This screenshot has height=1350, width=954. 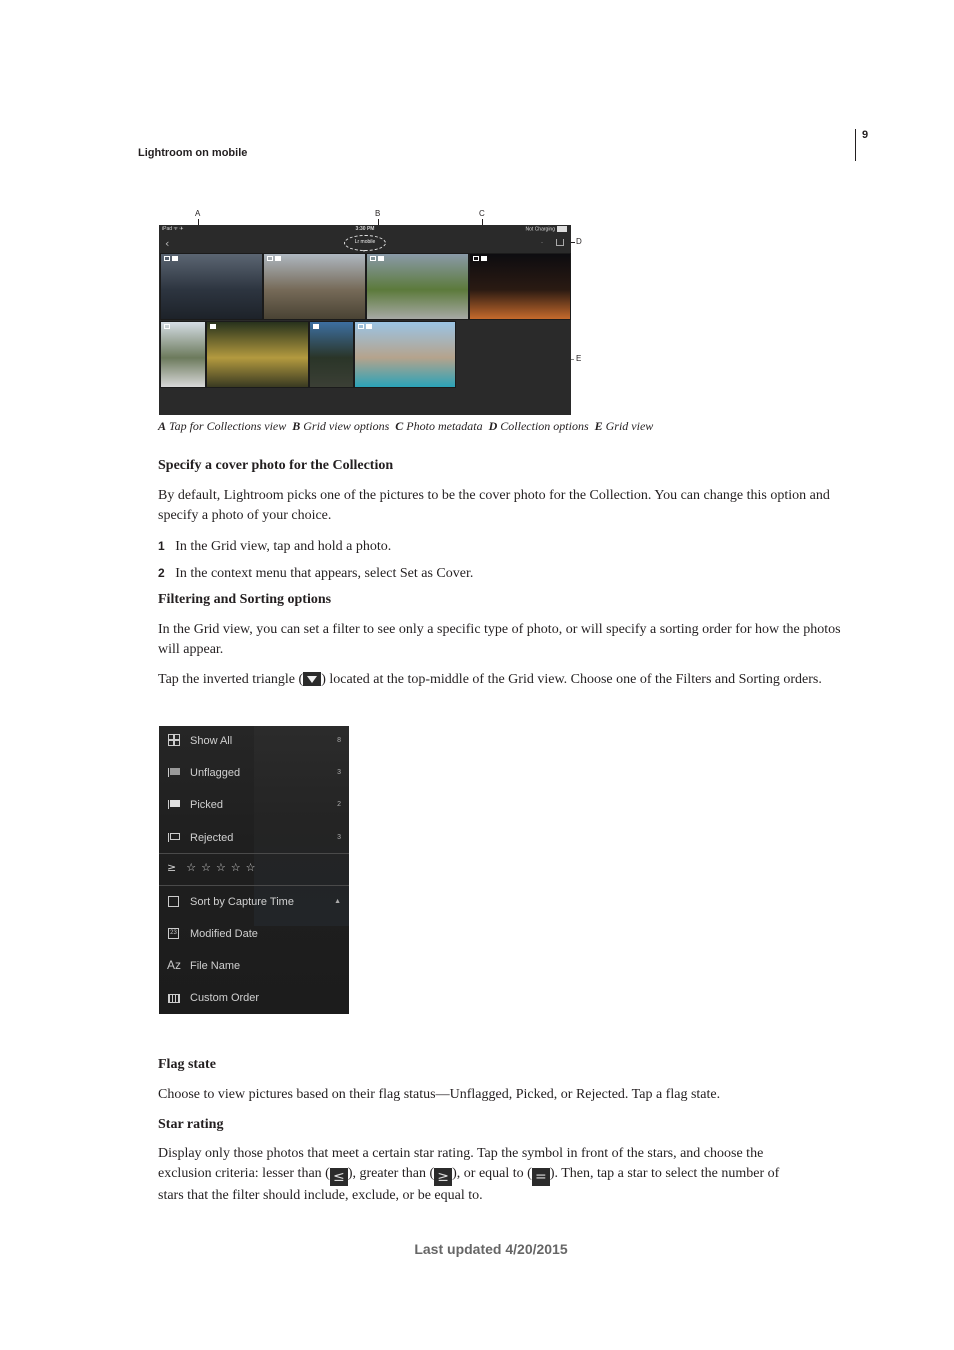 What do you see at coordinates (492, 1173) in the screenshot?
I see `text-fragment: ), or equal to (` at bounding box center [492, 1173].